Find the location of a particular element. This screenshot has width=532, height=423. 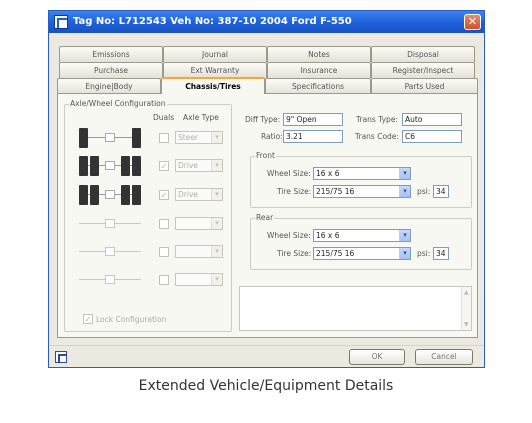

axle-type-header: Axle Type is located at coordinates (201, 117).